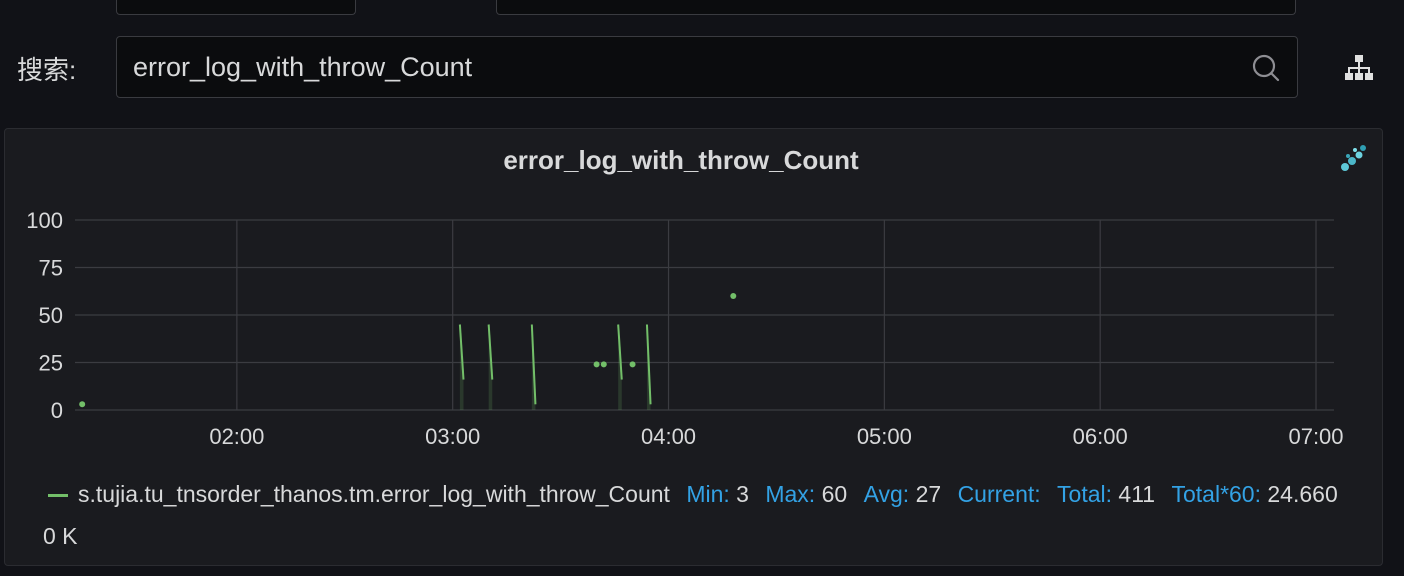  I want to click on search-label: 搜索:, so click(47, 70).